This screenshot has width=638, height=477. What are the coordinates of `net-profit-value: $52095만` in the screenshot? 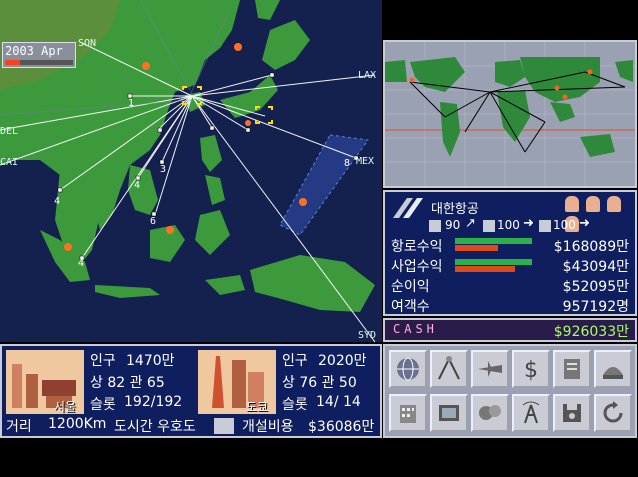 It's located at (595, 287).